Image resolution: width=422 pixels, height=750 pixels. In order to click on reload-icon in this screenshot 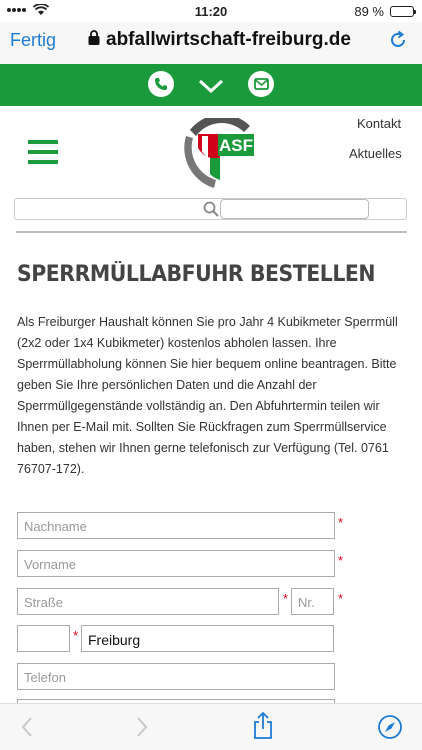, I will do `click(398, 42)`.